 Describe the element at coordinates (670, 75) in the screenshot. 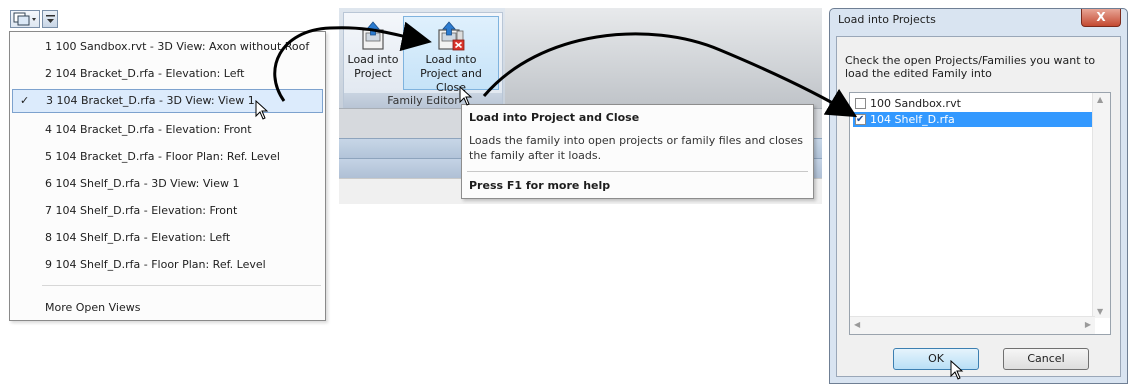

I see `arrow-to-dialog-item` at that location.